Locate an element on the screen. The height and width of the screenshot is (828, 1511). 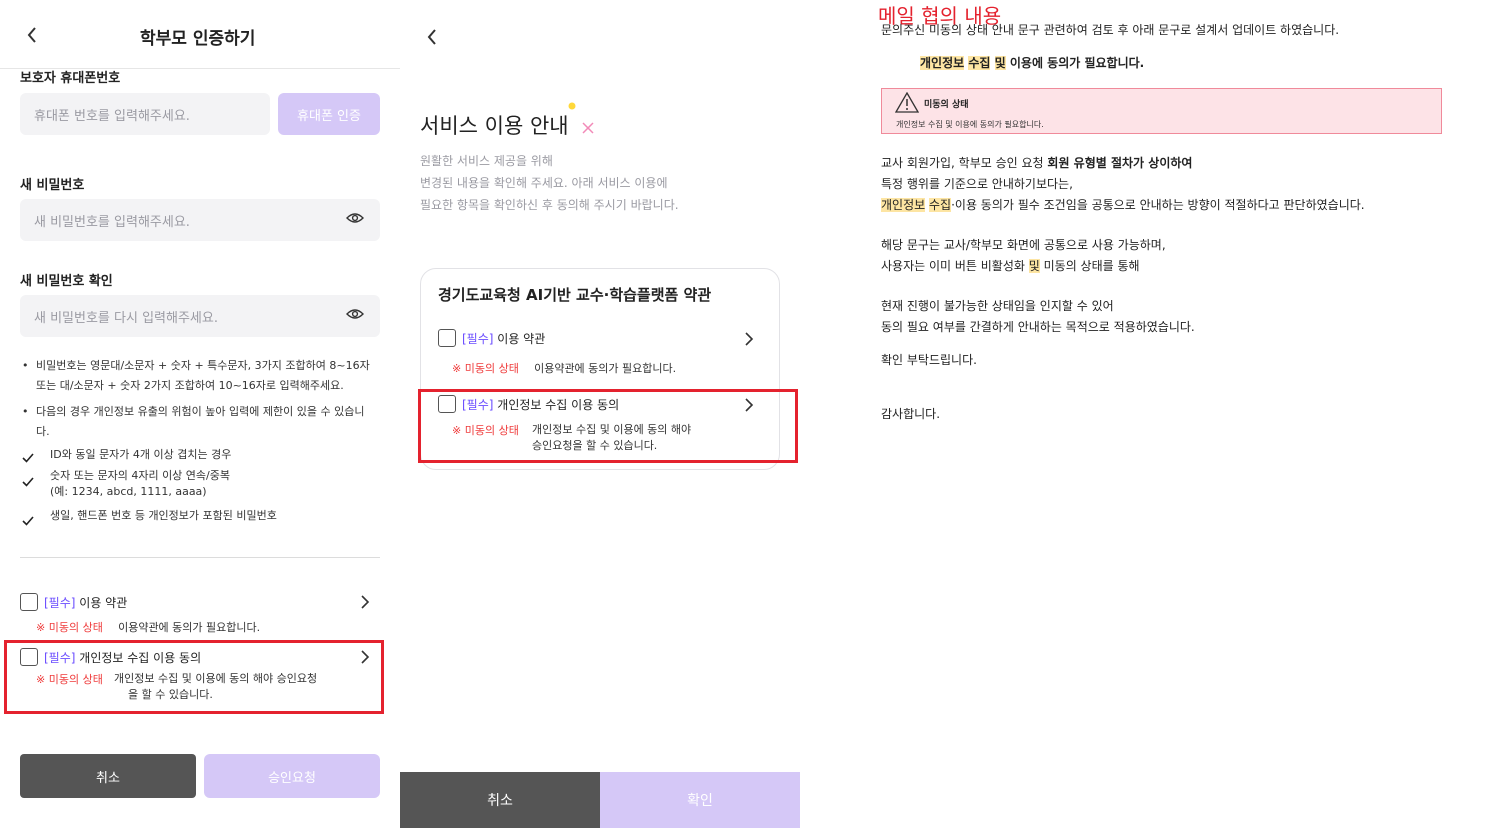
paragraph-3-line1: 현재 진행이 불가능한 상태임을 인지할 수 있어 is located at coordinates (997, 306).